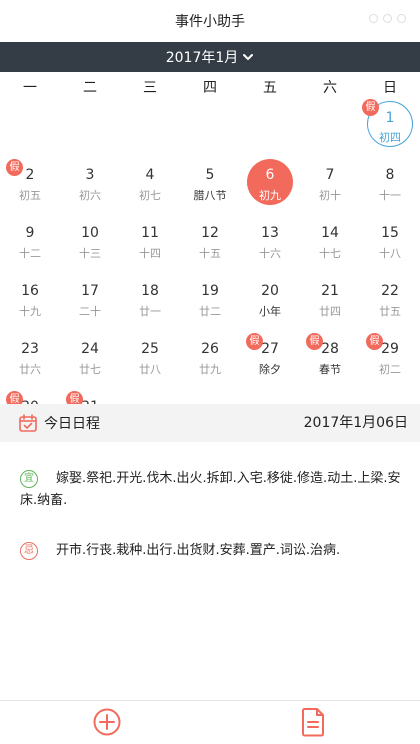 Image resolution: width=420 pixels, height=744 pixels. Describe the element at coordinates (90, 246) in the screenshot. I see `calendar-day-10: 10 十三` at that location.